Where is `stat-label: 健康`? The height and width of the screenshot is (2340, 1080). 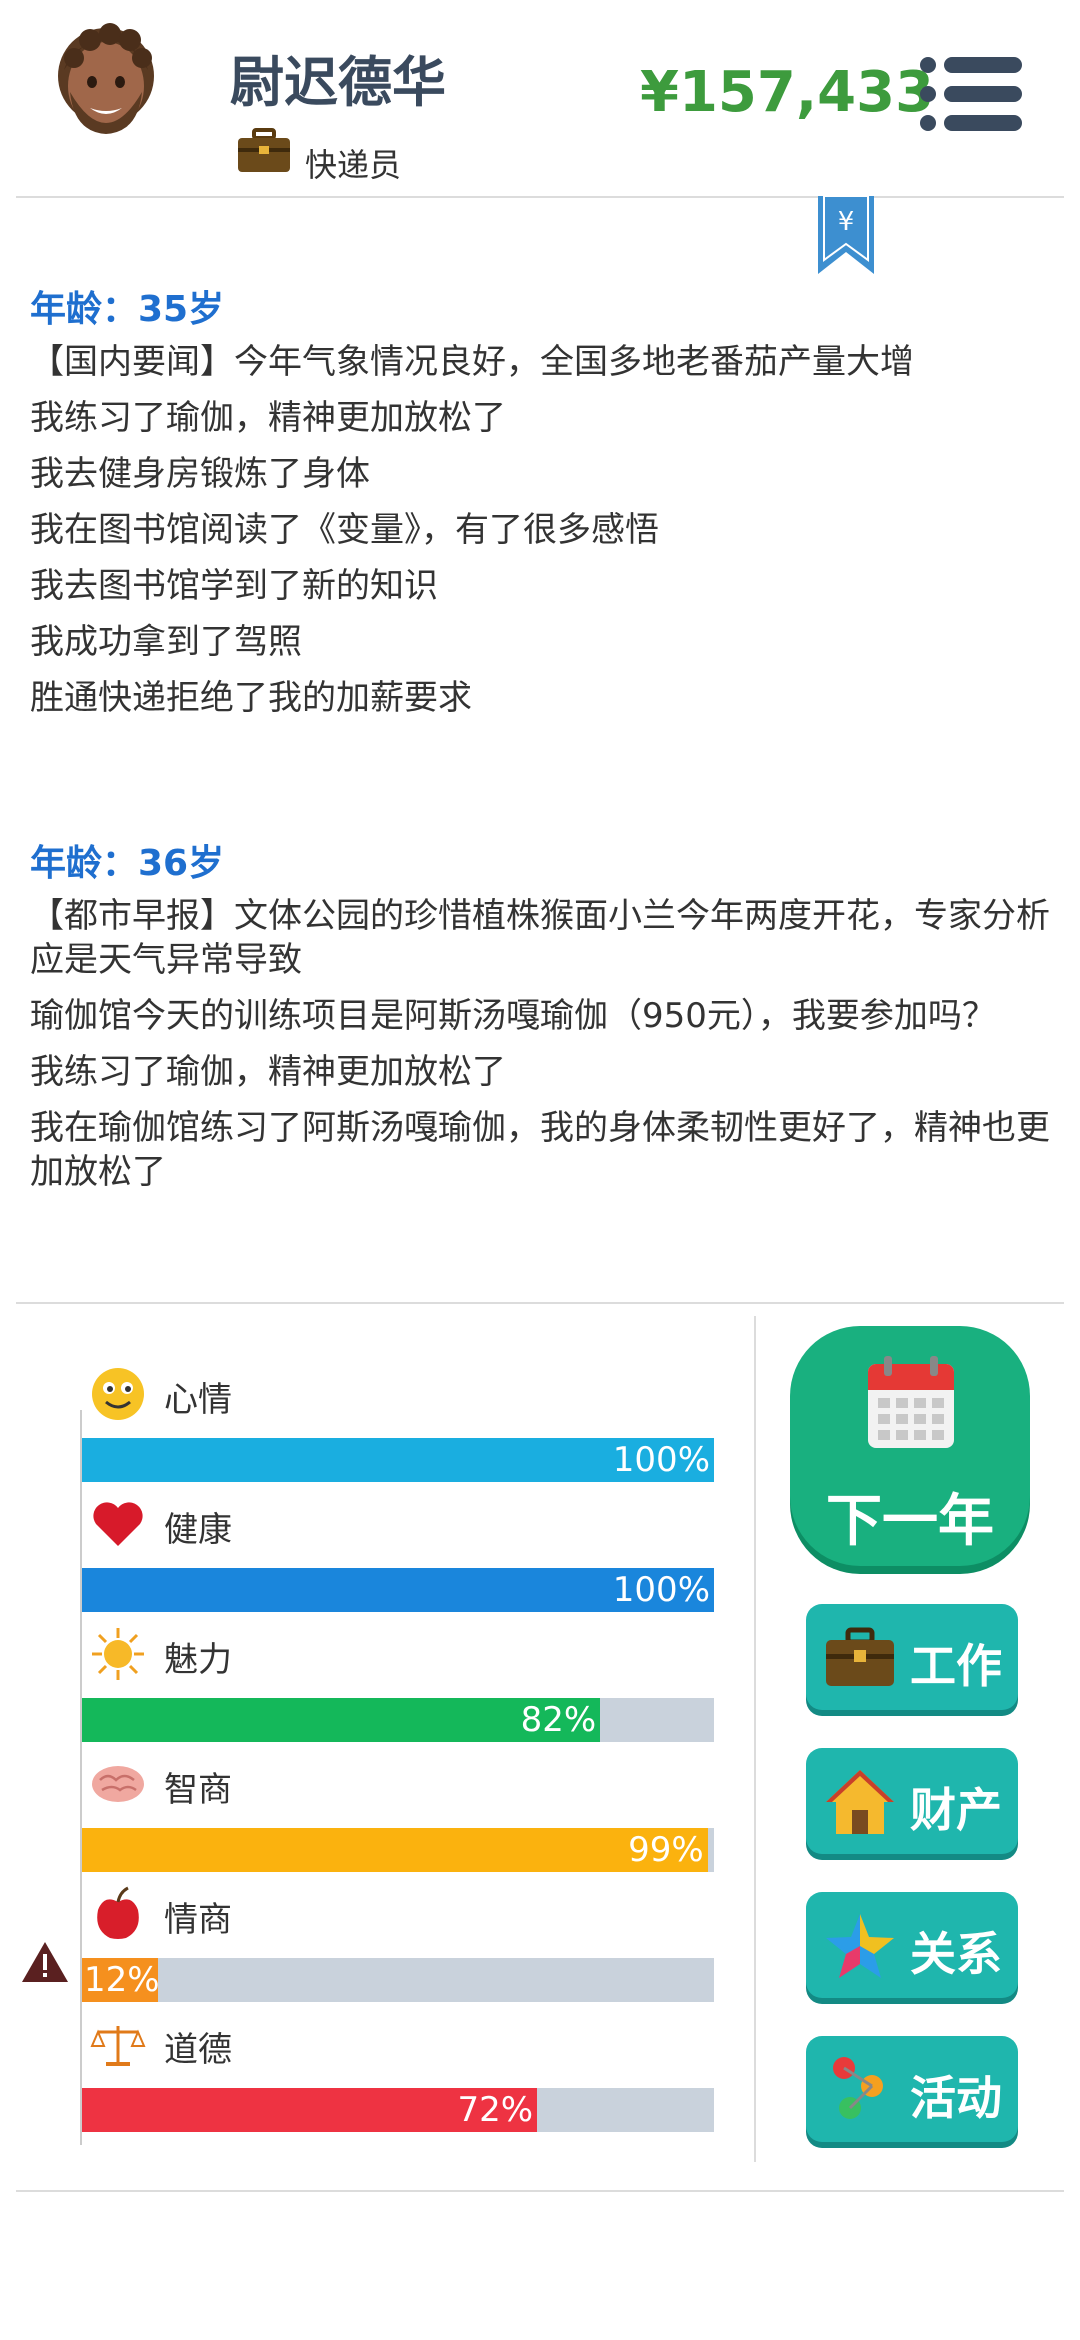 stat-label: 健康 is located at coordinates (198, 1530).